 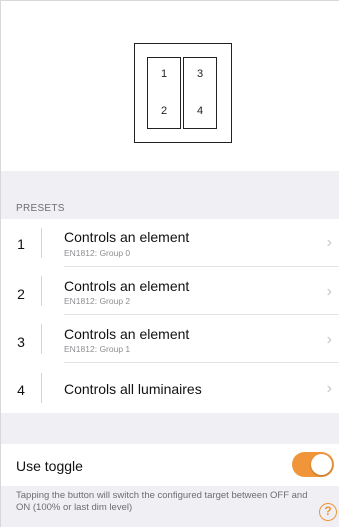 I want to click on toggle-knob, so click(x=321, y=464).